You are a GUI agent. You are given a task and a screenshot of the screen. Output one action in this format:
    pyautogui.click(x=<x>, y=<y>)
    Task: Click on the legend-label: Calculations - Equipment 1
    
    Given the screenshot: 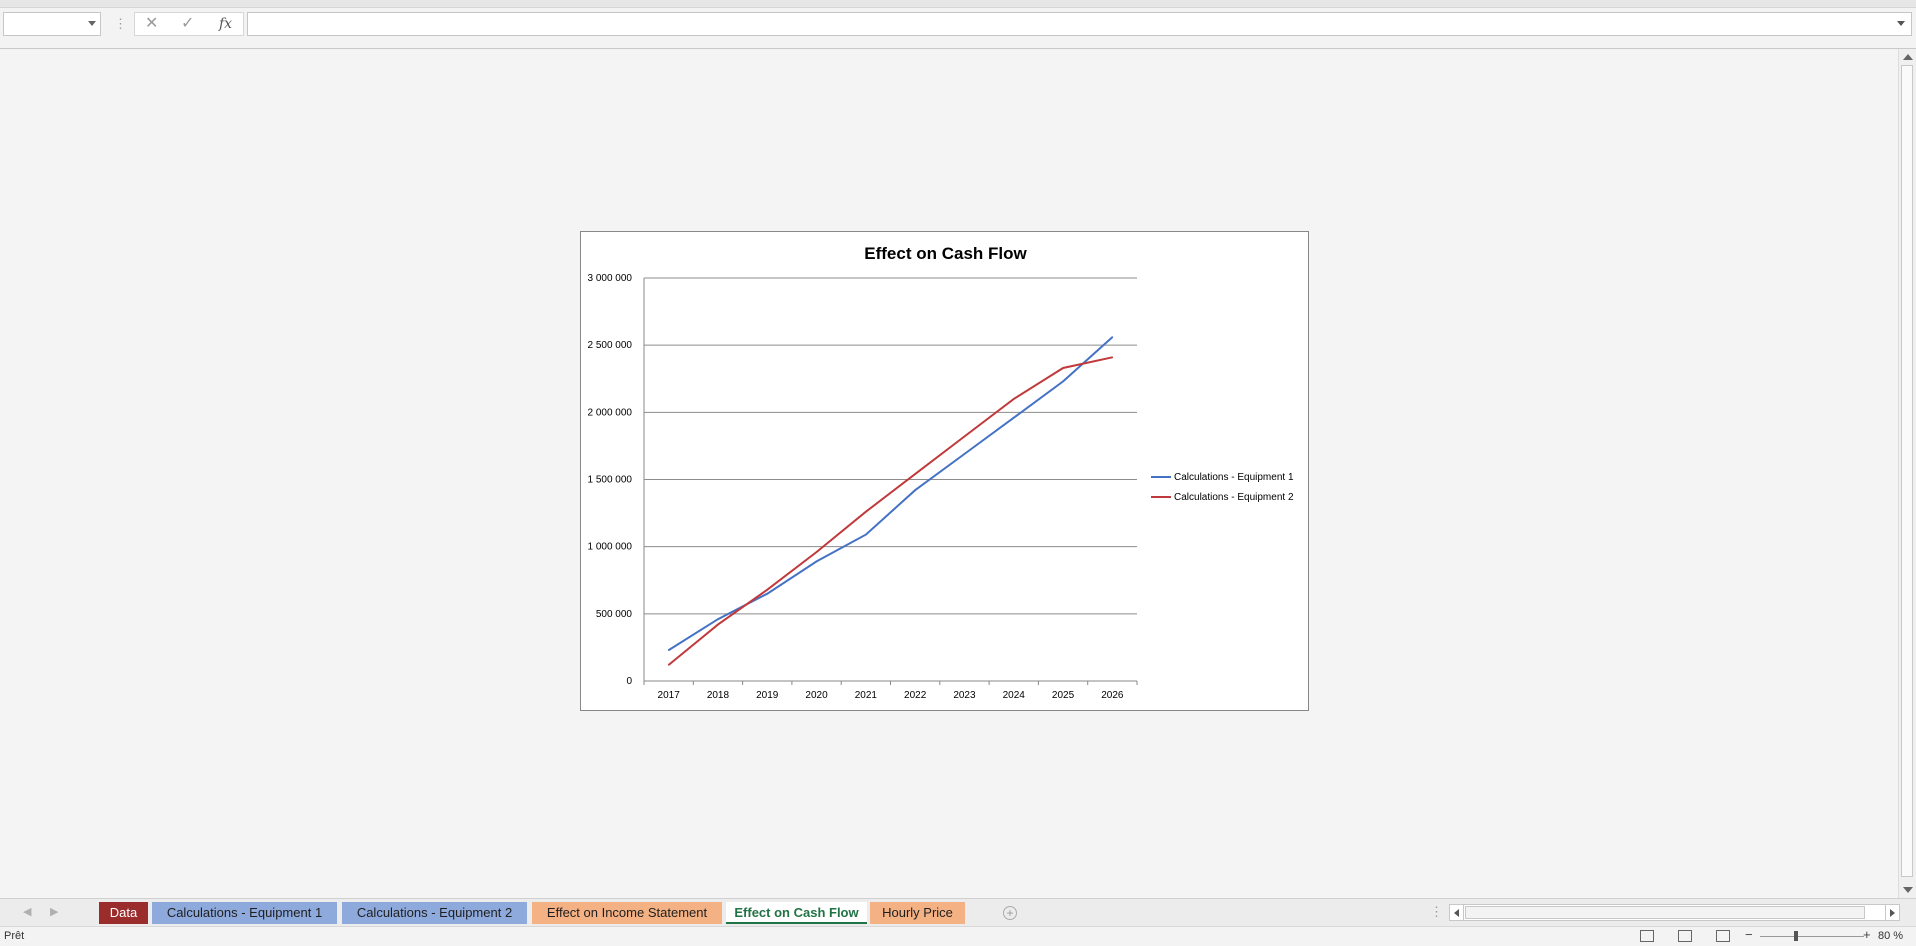 What is the action you would take?
    pyautogui.click(x=1234, y=477)
    